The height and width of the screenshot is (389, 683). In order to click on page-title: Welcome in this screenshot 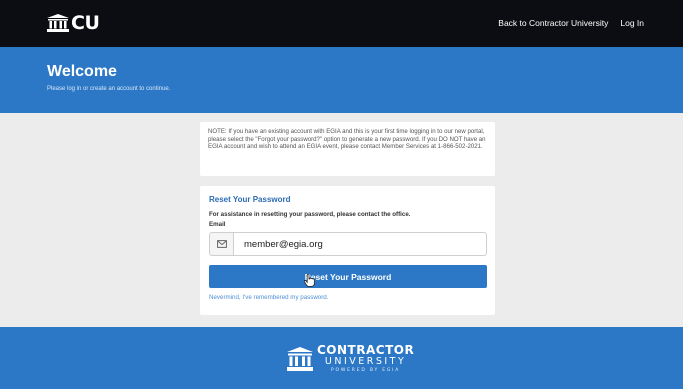, I will do `click(82, 71)`.